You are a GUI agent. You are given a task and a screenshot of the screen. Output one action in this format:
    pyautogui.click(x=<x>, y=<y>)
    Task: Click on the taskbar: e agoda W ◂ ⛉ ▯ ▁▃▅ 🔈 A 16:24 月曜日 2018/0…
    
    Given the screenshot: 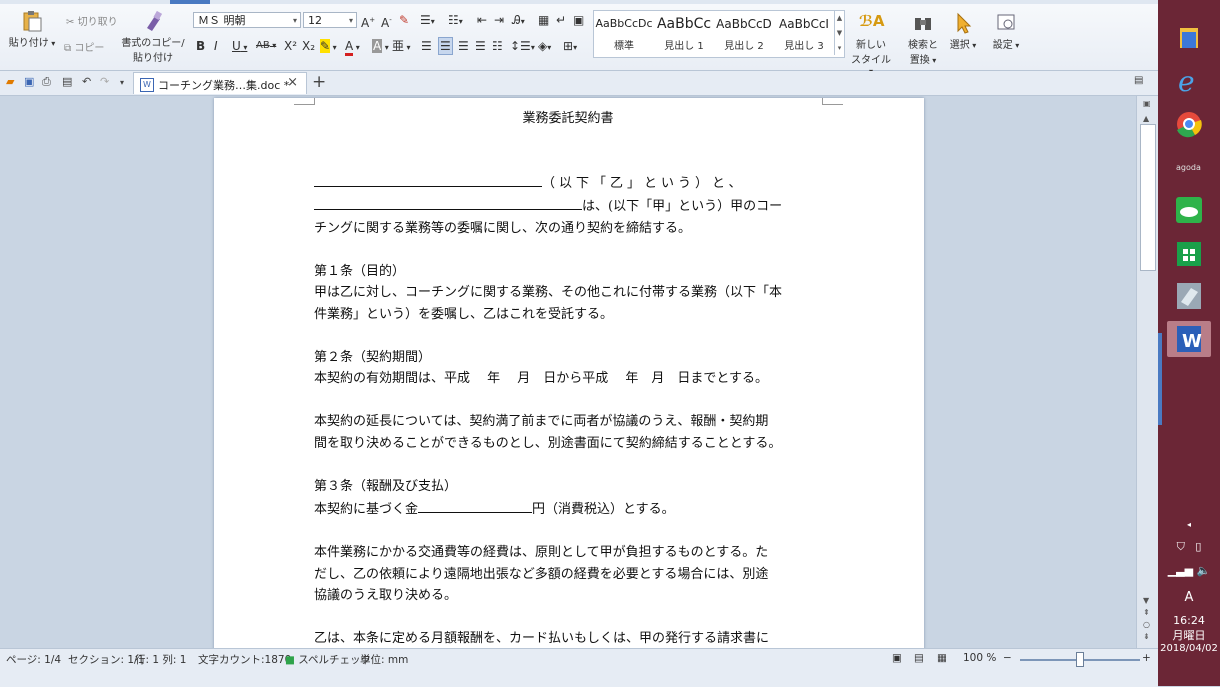 What is the action you would take?
    pyautogui.click(x=1189, y=343)
    